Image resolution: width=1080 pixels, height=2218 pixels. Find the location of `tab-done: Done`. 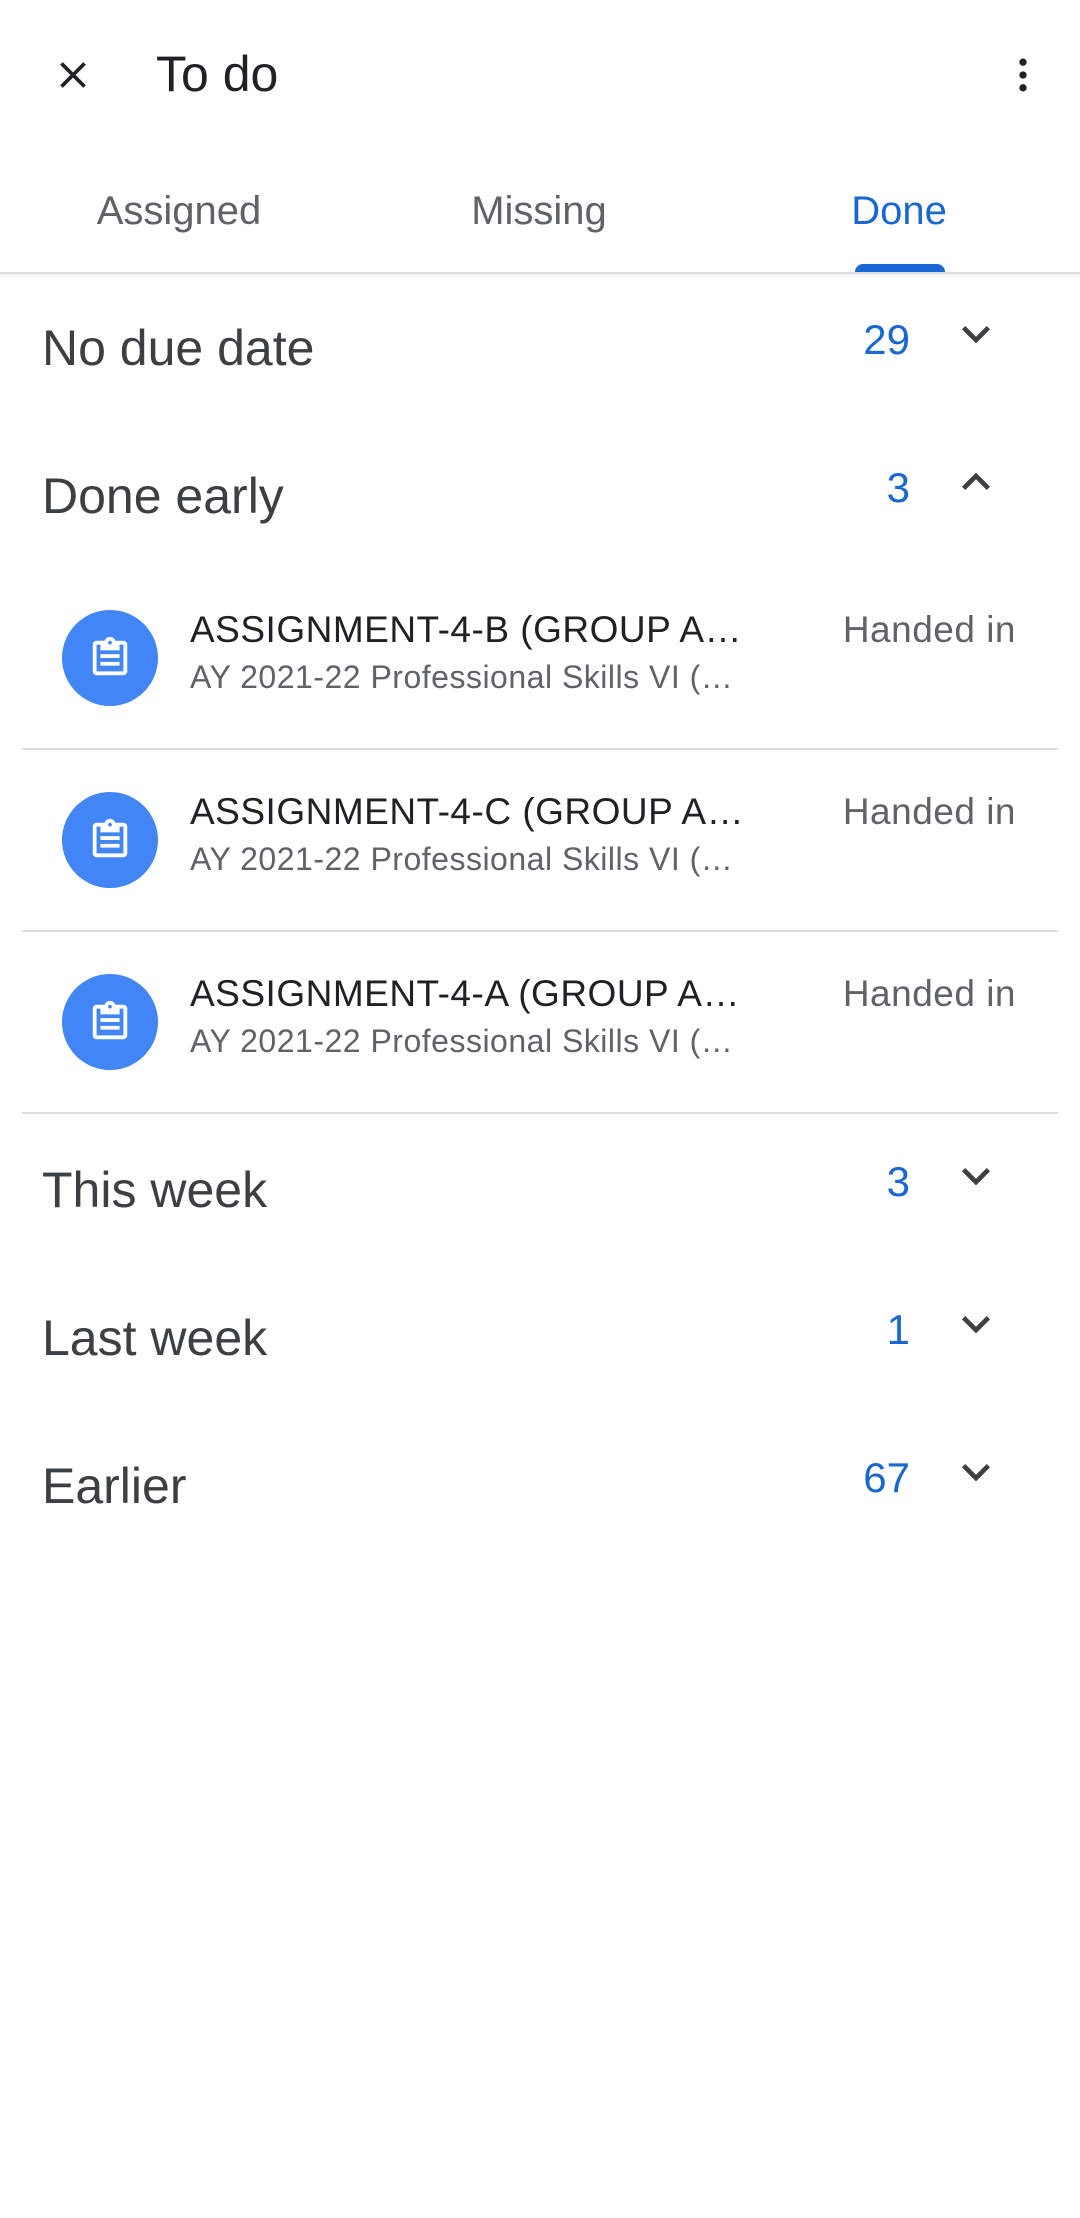

tab-done: Done is located at coordinates (899, 211).